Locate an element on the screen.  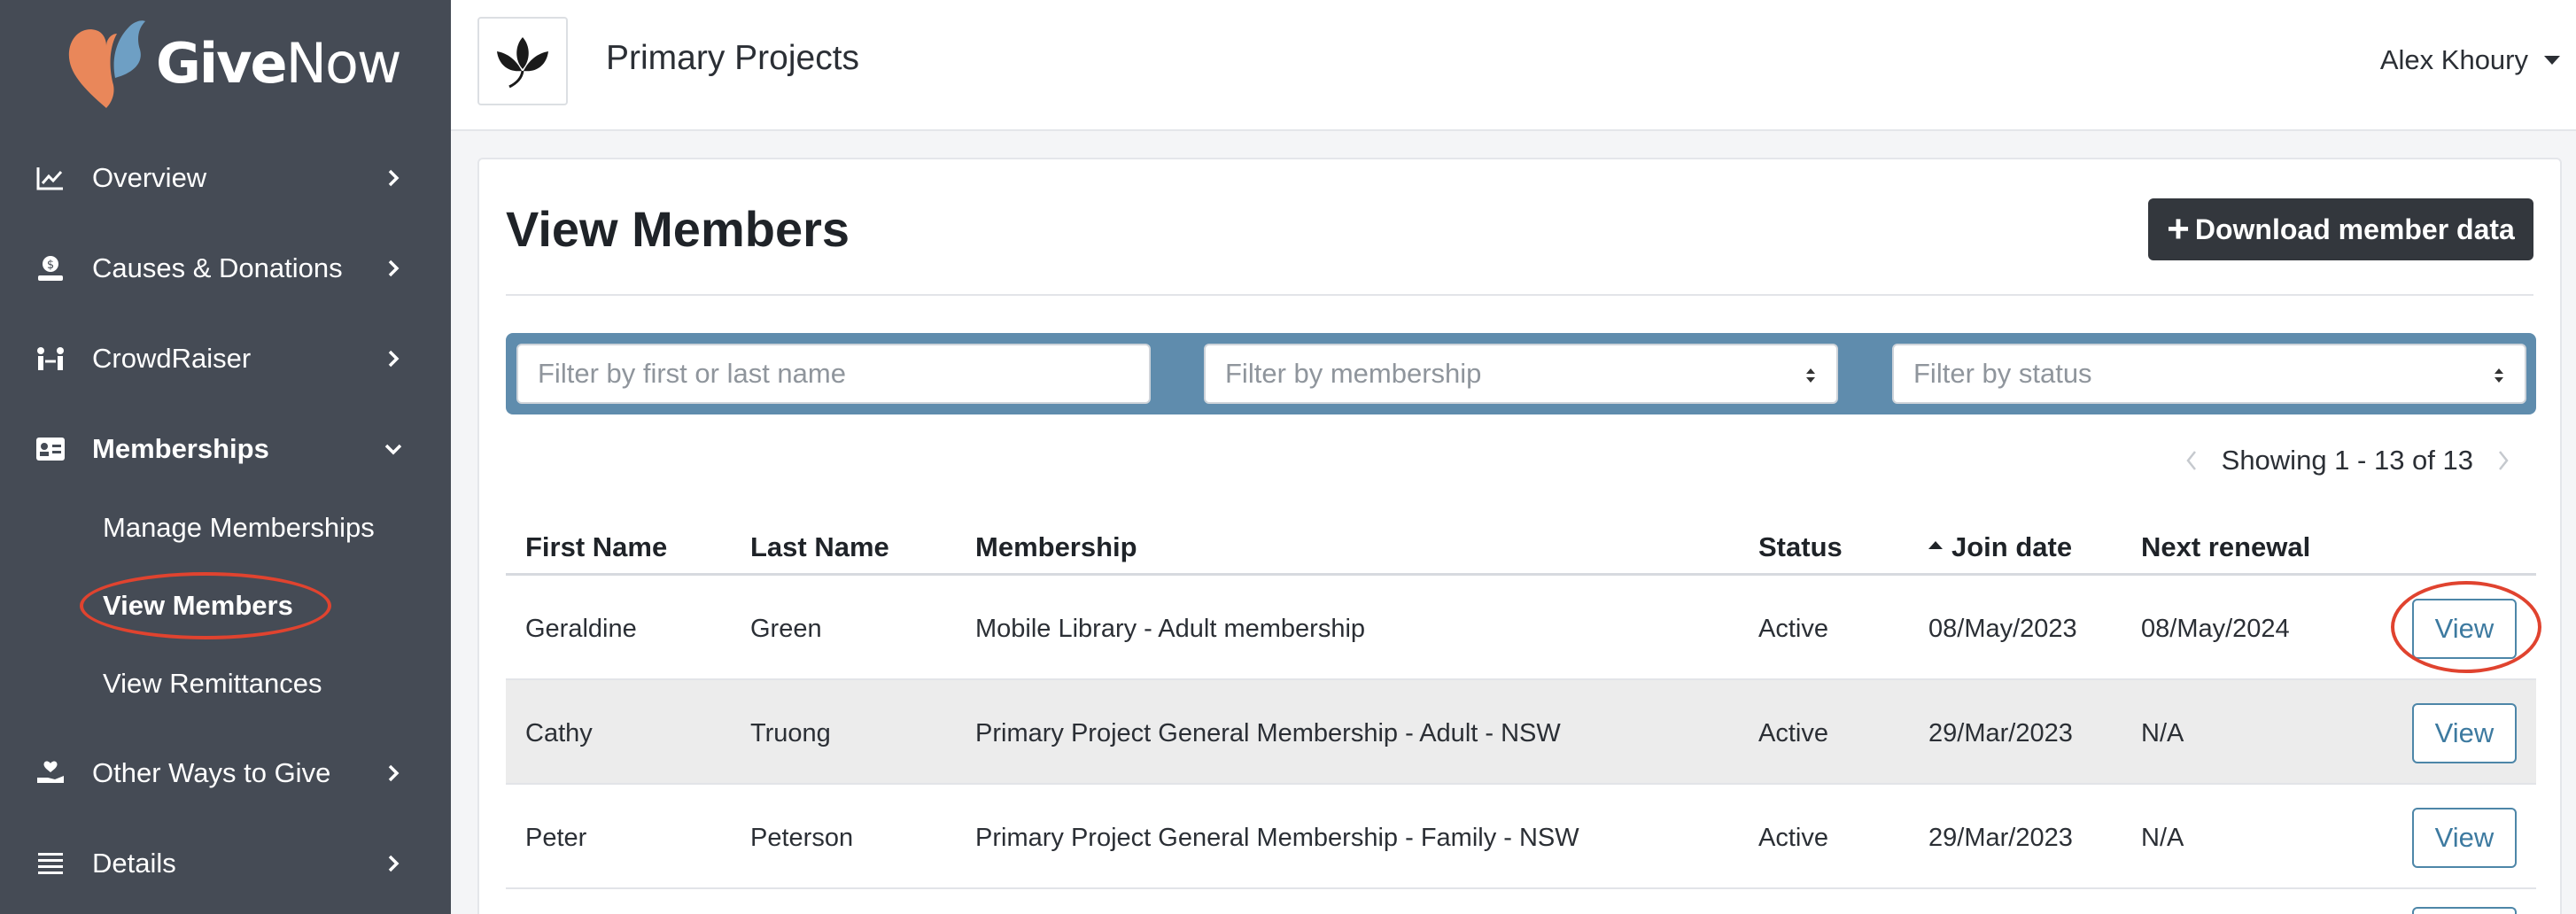
cell-last-name: Green is located at coordinates (786, 629).